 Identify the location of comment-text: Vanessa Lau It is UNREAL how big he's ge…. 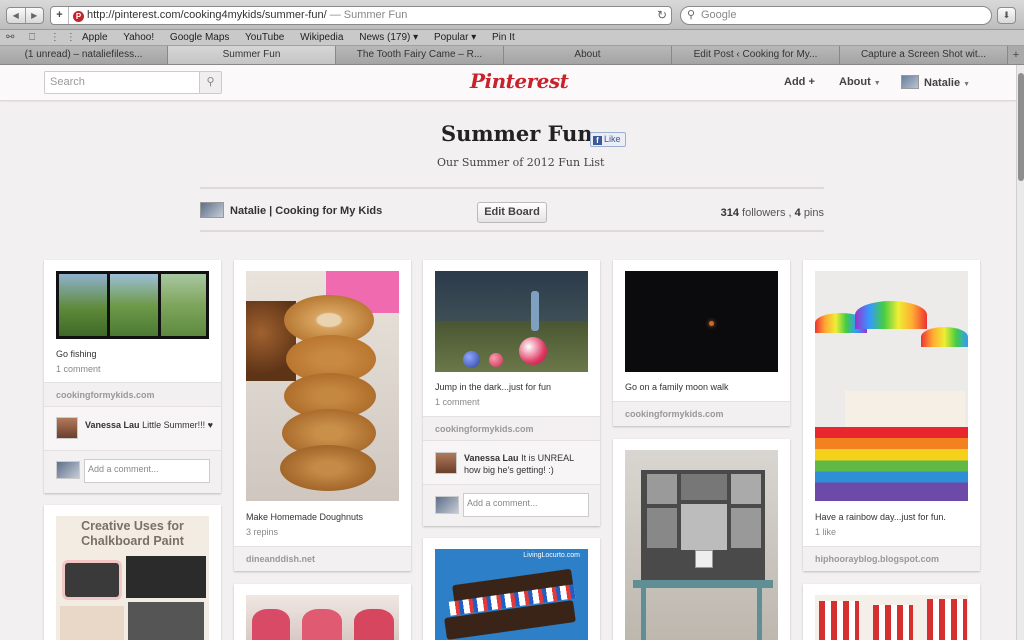
(525, 464).